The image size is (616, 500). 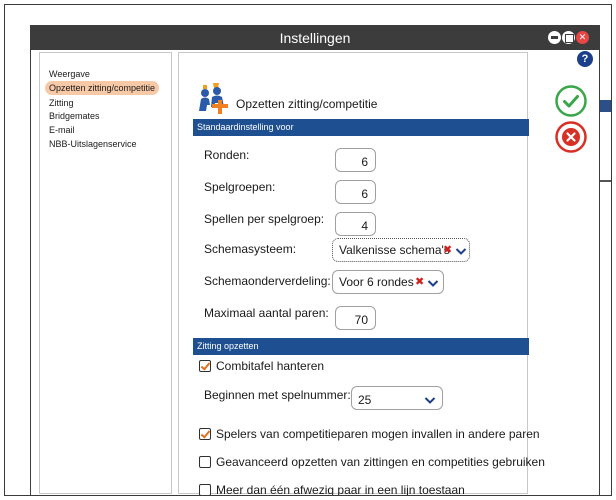 I want to click on scheme-subdivision-value: Voor 6 rondes, so click(x=376, y=282).